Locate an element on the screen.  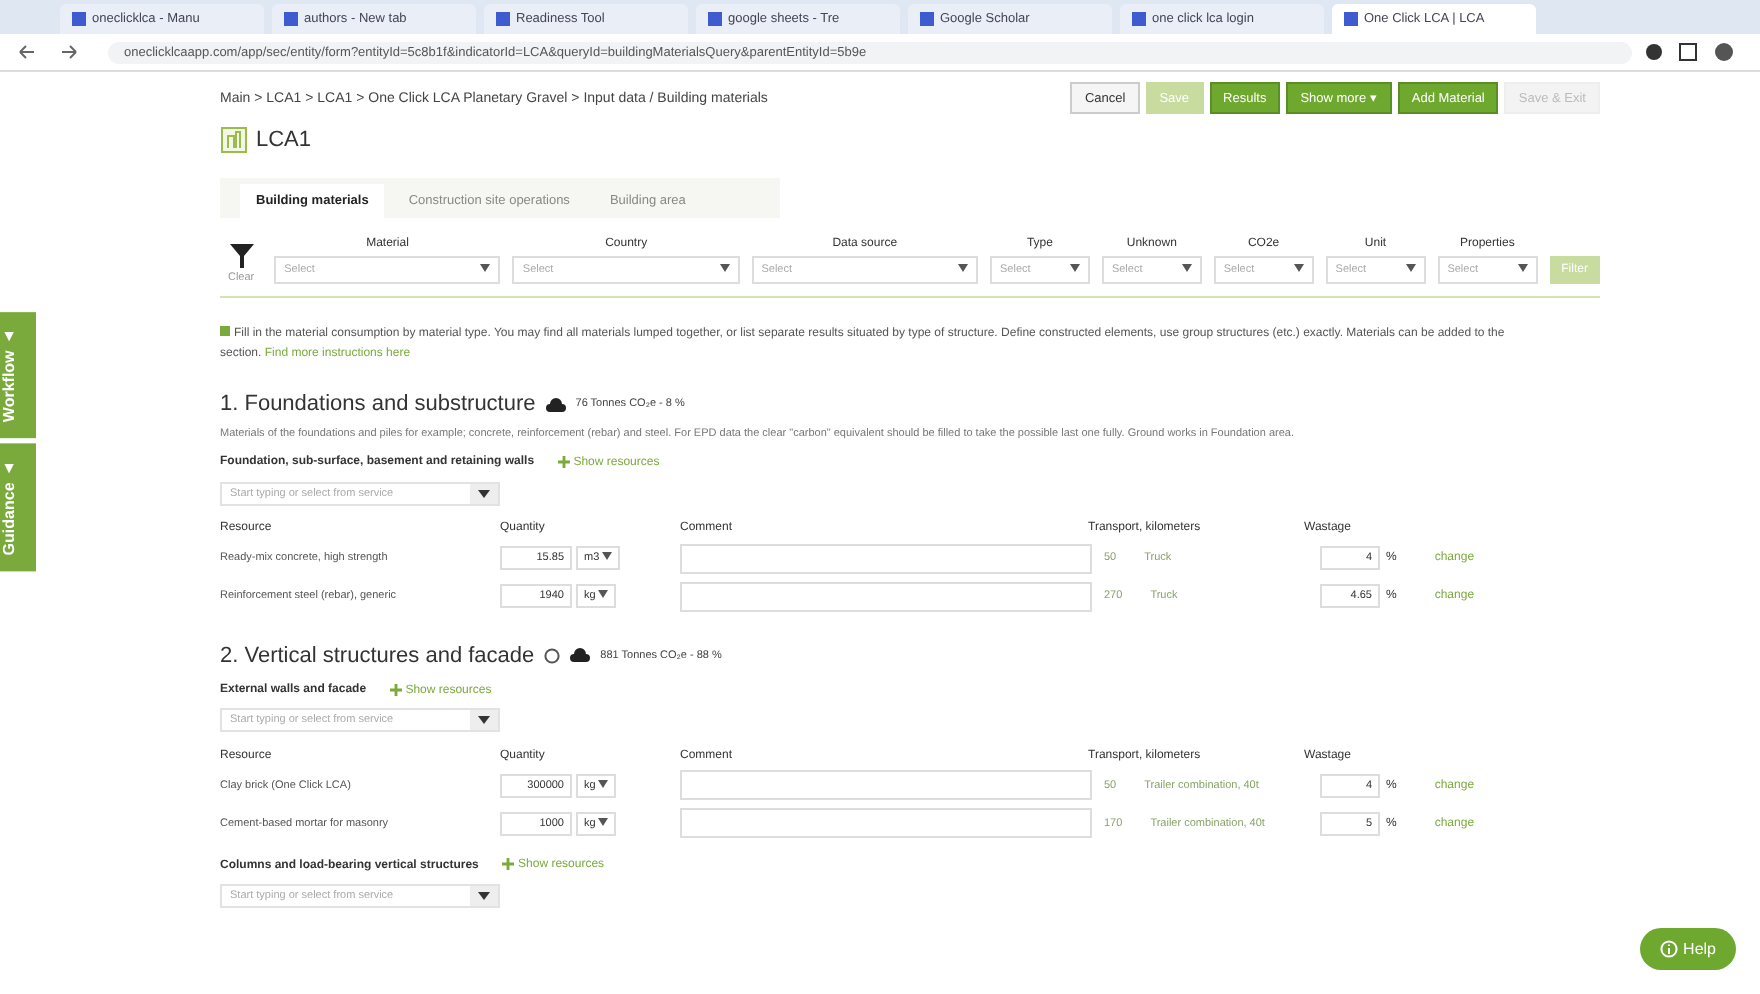
building-icon is located at coordinates (234, 140).